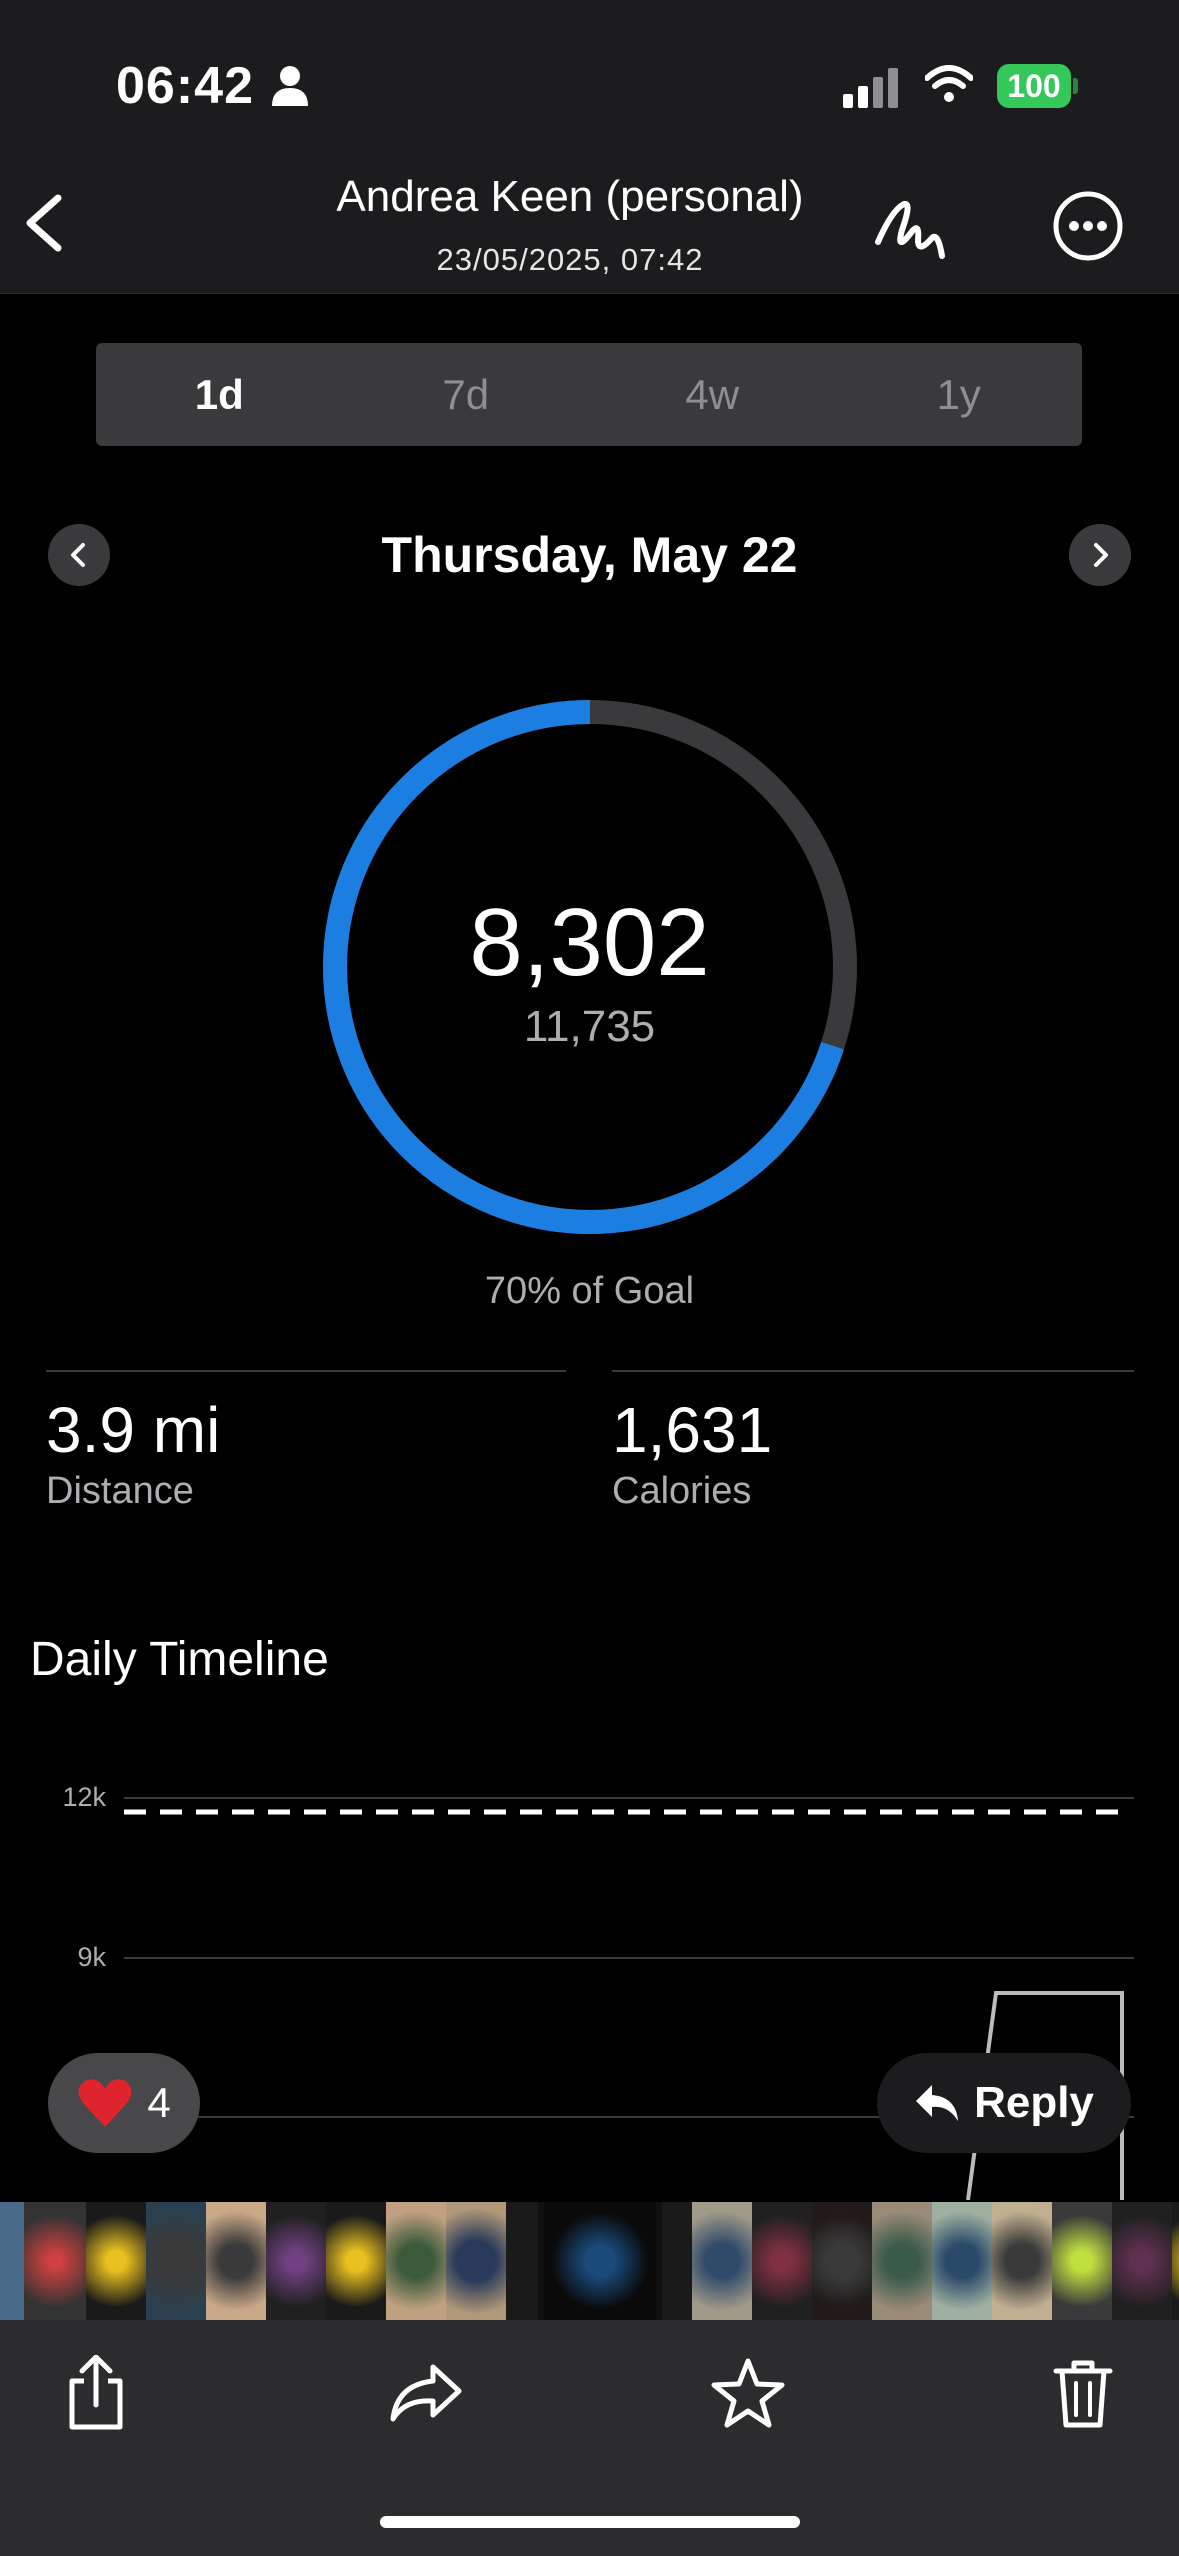 The image size is (1179, 2556). What do you see at coordinates (600, 2261) in the screenshot?
I see `thumbnail-current` at bounding box center [600, 2261].